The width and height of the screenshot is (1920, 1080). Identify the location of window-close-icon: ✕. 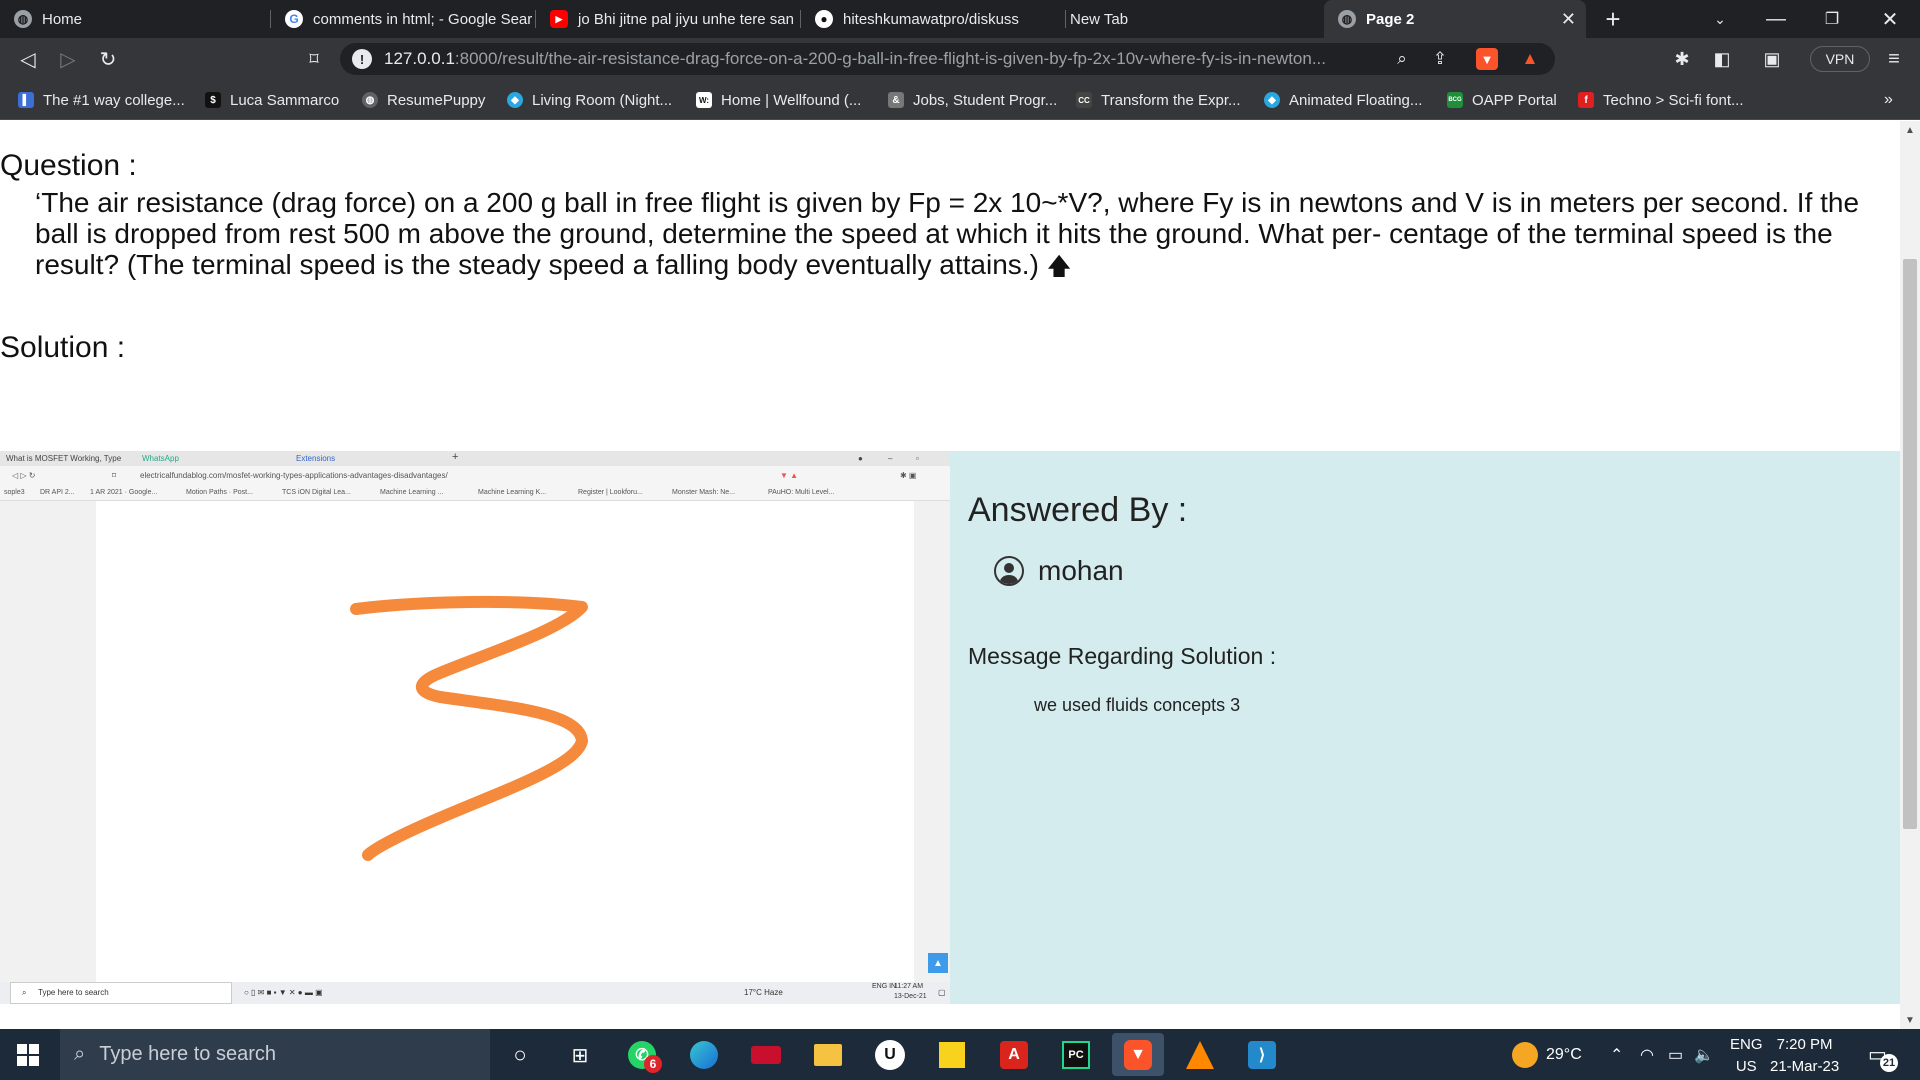
(1890, 19).